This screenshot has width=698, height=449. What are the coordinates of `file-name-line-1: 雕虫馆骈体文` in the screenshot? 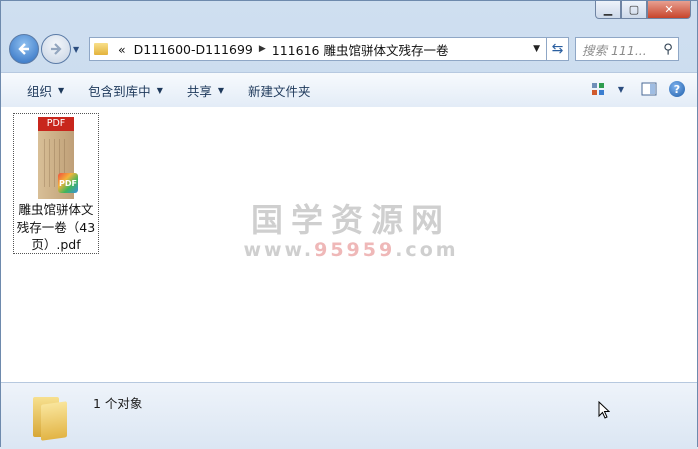 It's located at (56, 209).